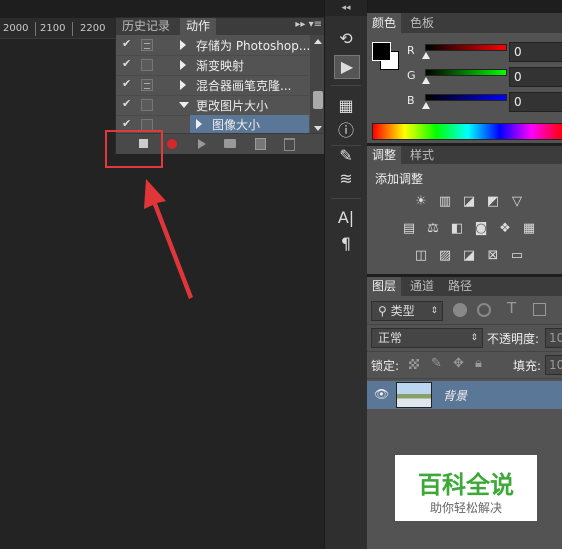 The image size is (562, 549). Describe the element at coordinates (385, 366) in the screenshot. I see `lock-label: 锁定:` at that location.